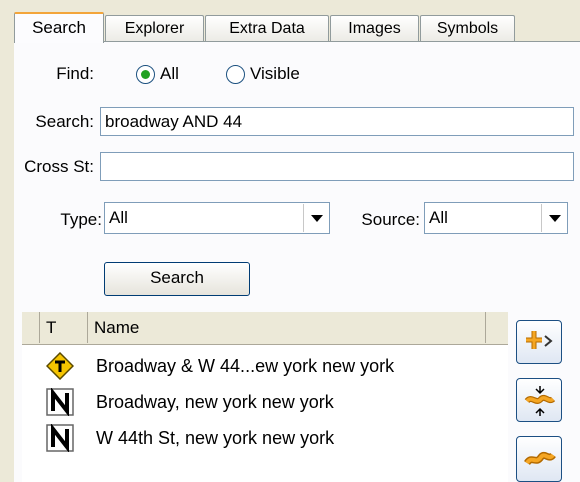 The width and height of the screenshot is (580, 482). I want to click on source-select: All, so click(496, 218).